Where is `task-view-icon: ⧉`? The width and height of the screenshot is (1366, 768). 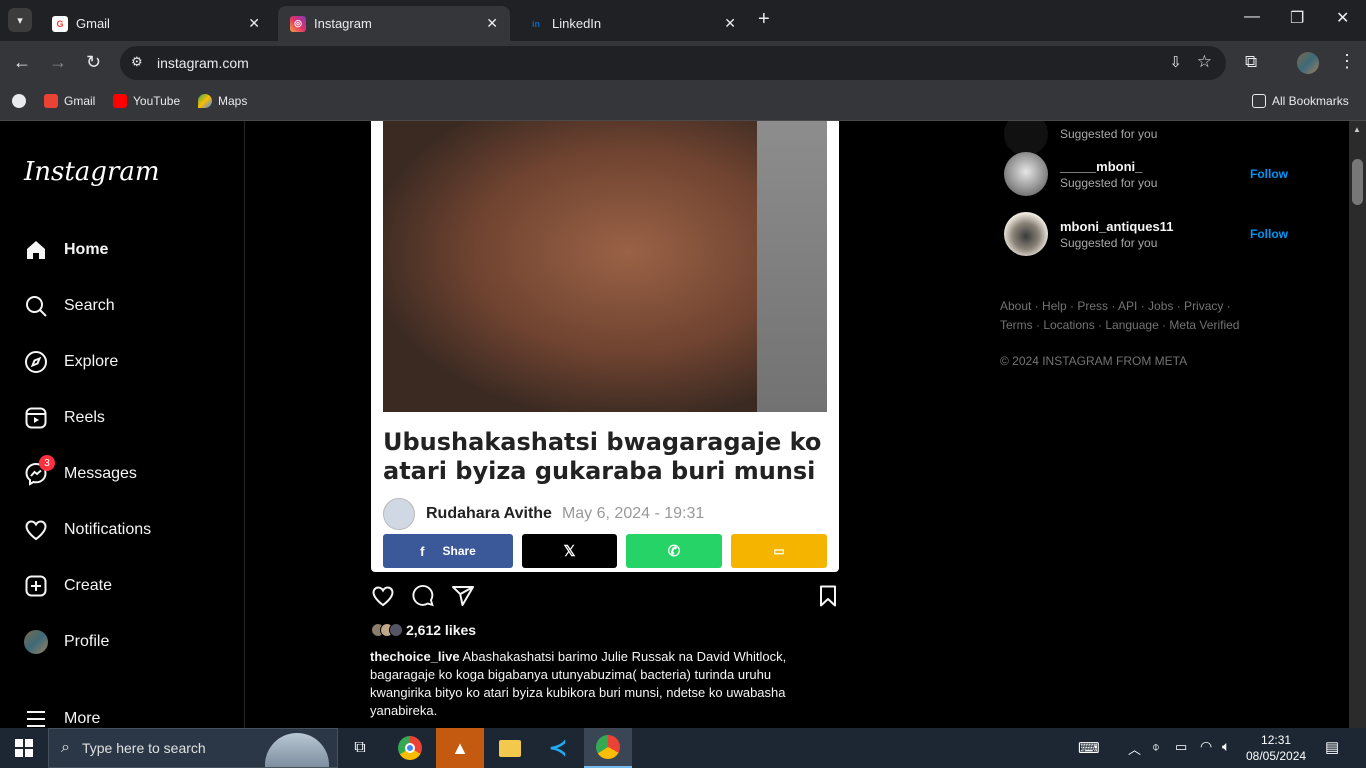 task-view-icon: ⧉ is located at coordinates (360, 747).